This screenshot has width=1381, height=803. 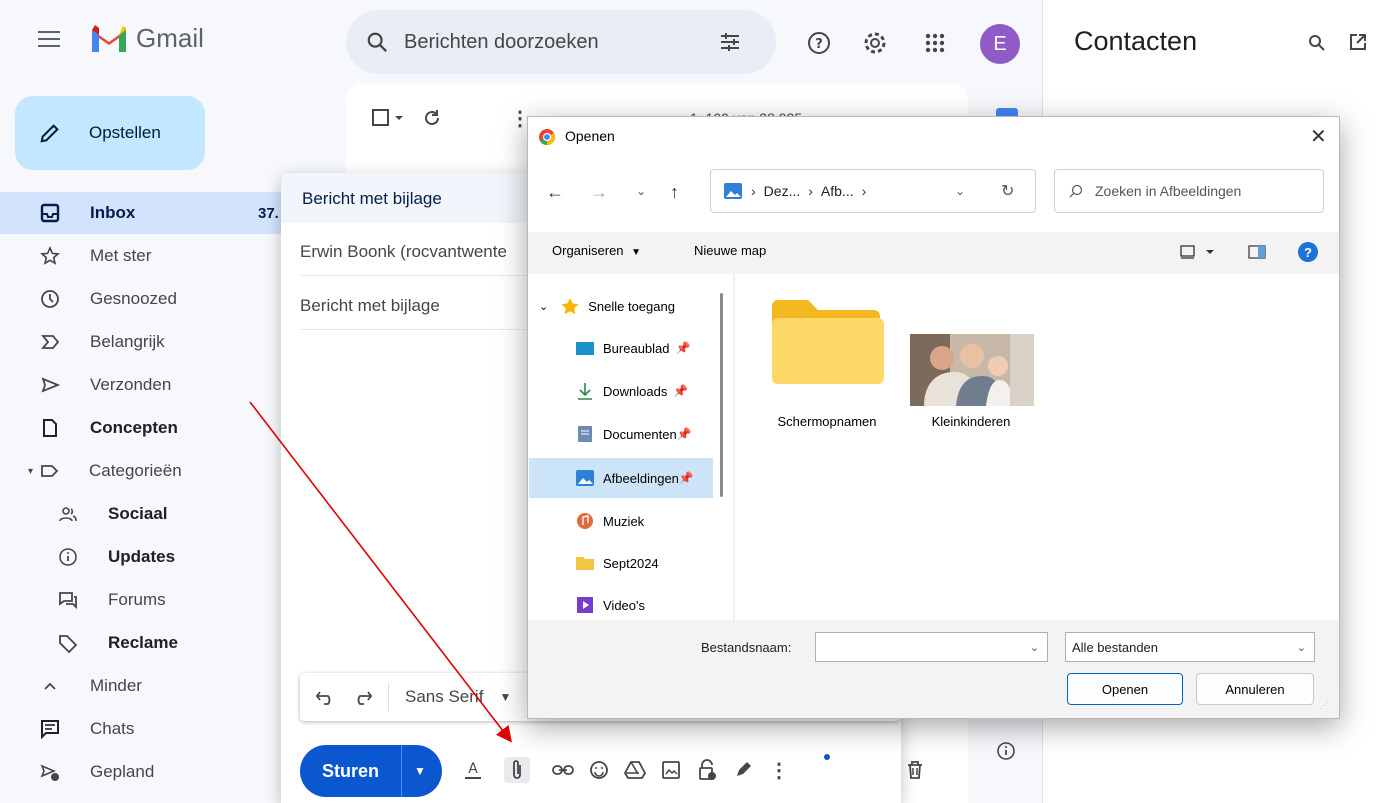 I want to click on new-folder-button: Nieuwe map, so click(x=730, y=250).